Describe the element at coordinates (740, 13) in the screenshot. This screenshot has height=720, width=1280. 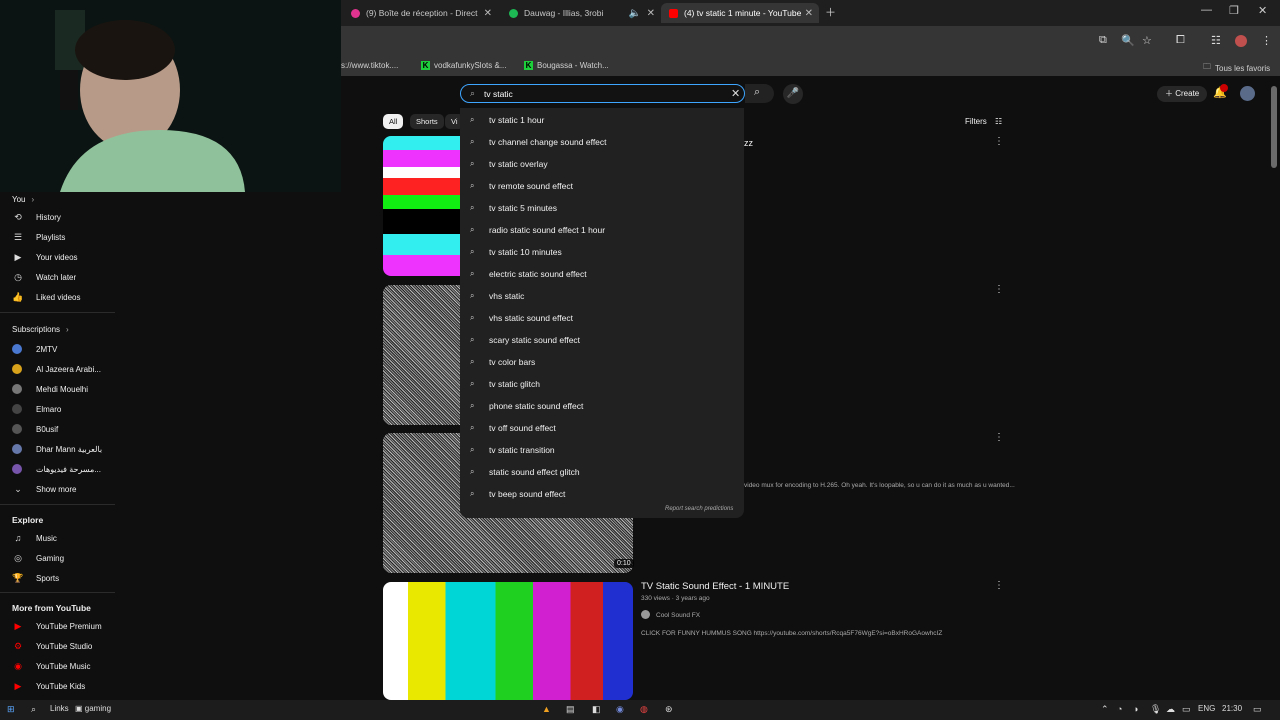
I see `tab-youtube: (4) tv static 1 minute - YouTube ✕` at that location.